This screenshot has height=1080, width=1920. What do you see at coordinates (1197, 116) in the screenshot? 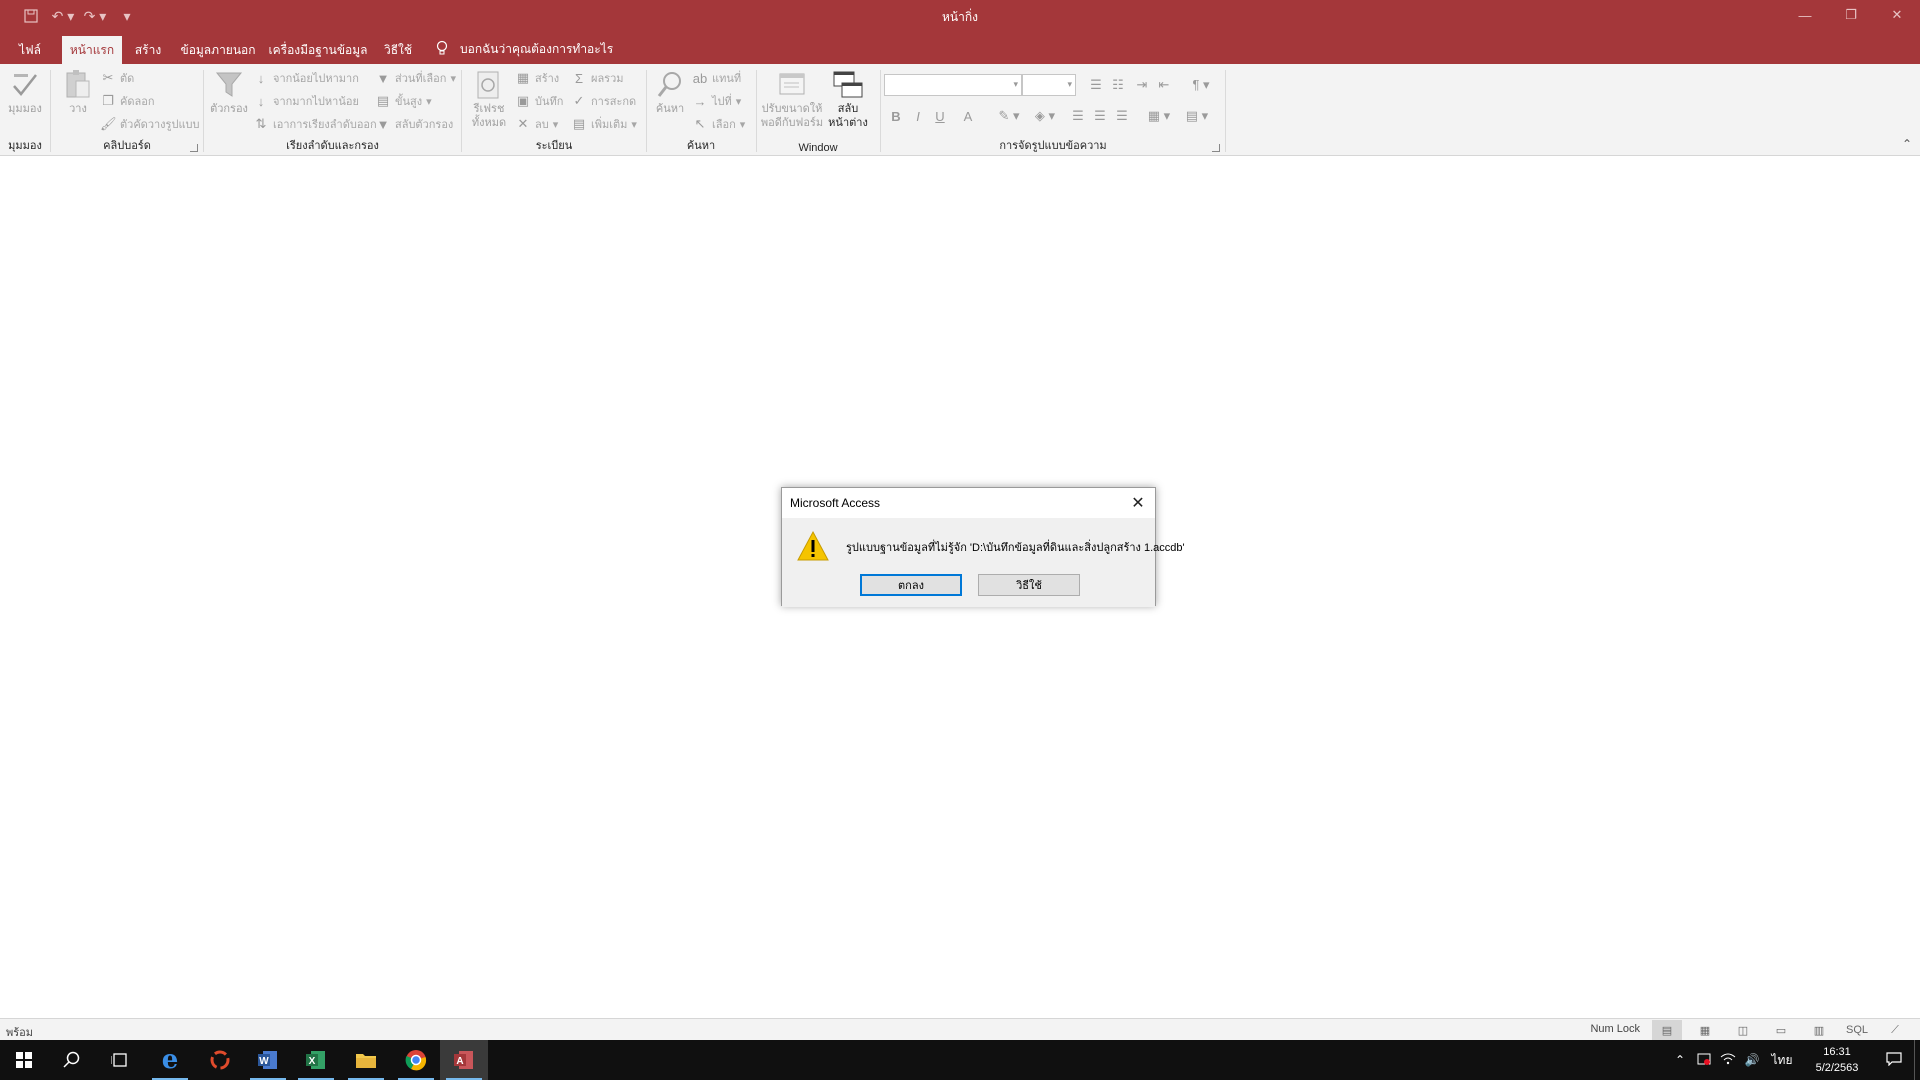
I see `alternate-row-color-icon: ▤ ▾` at bounding box center [1197, 116].